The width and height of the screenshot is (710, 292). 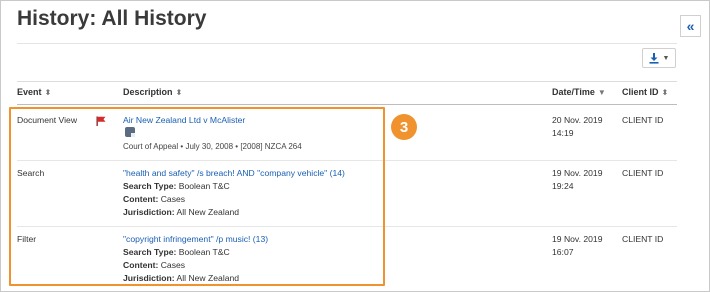 I want to click on header-description: Description ⬍, so click(x=152, y=92).